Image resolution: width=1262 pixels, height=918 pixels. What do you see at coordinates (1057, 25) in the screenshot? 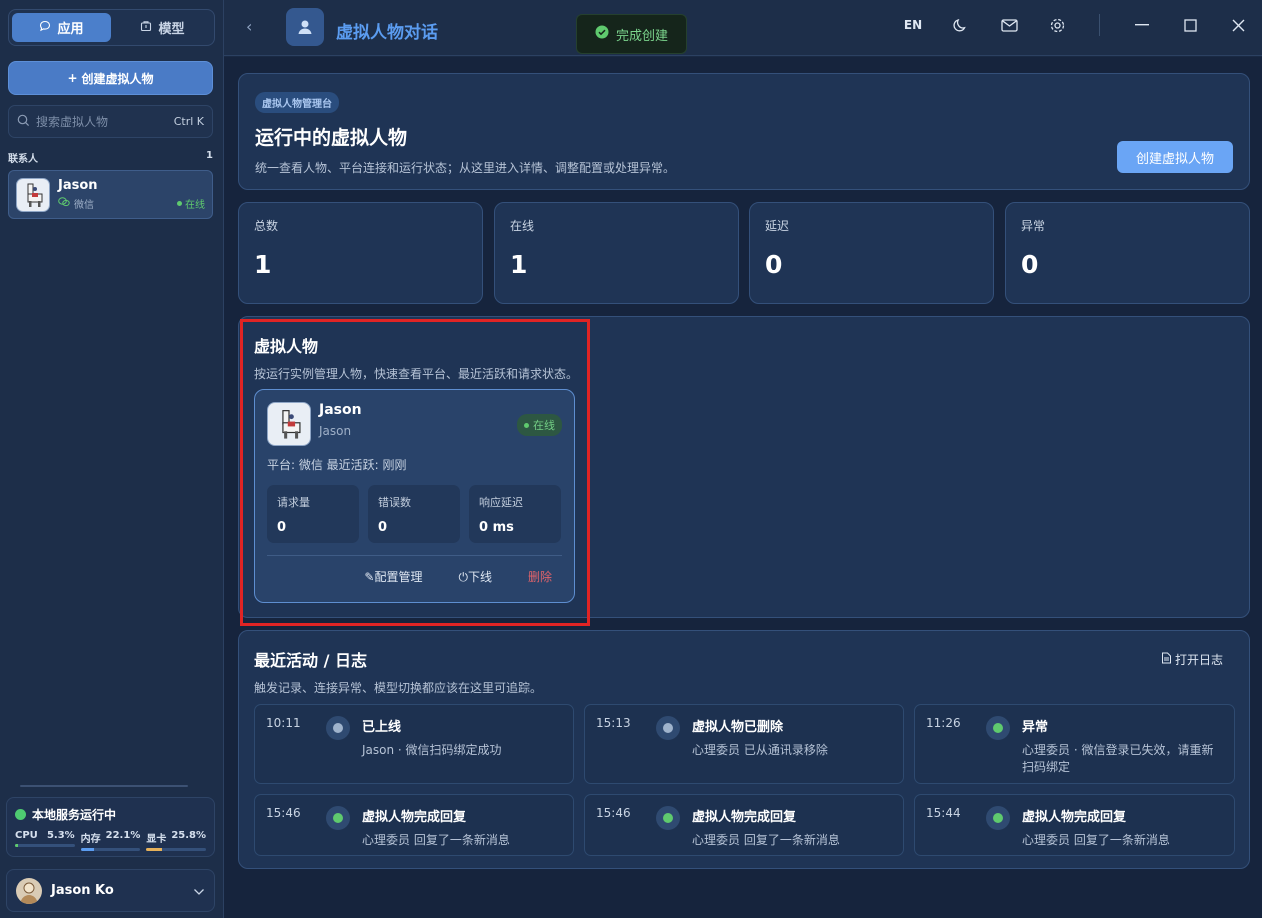
I see `gear-icon` at bounding box center [1057, 25].